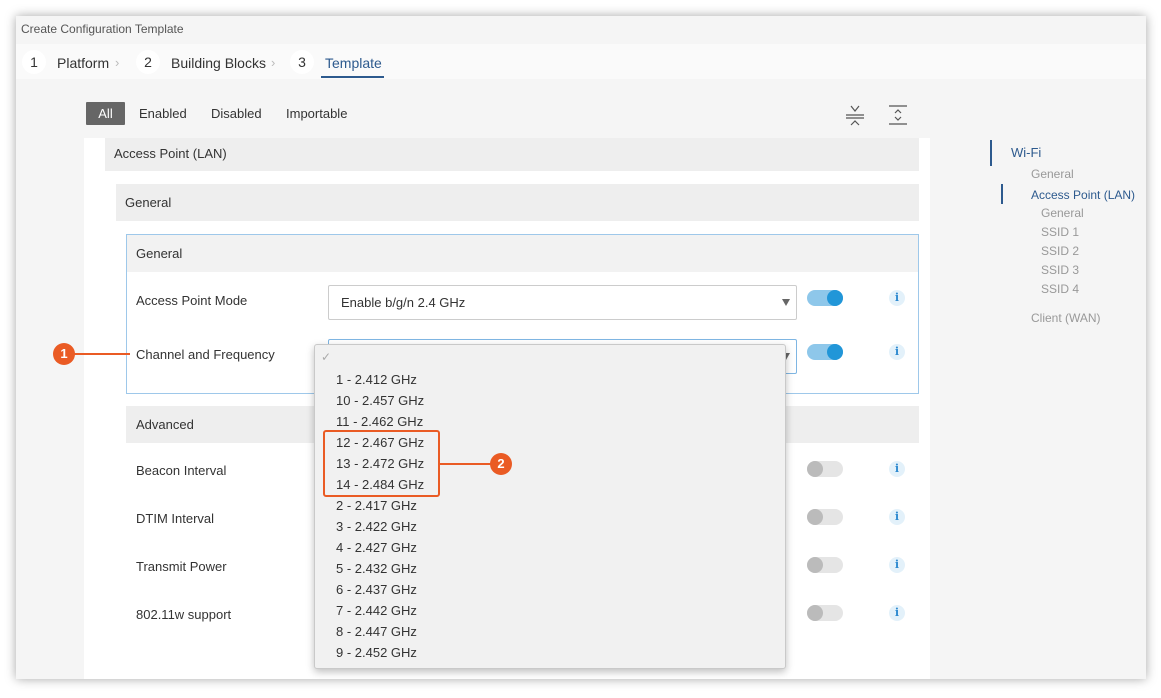 Image resolution: width=1161 pixels, height=698 pixels. What do you see at coordinates (786, 302) in the screenshot?
I see `chevron-down-icon` at bounding box center [786, 302].